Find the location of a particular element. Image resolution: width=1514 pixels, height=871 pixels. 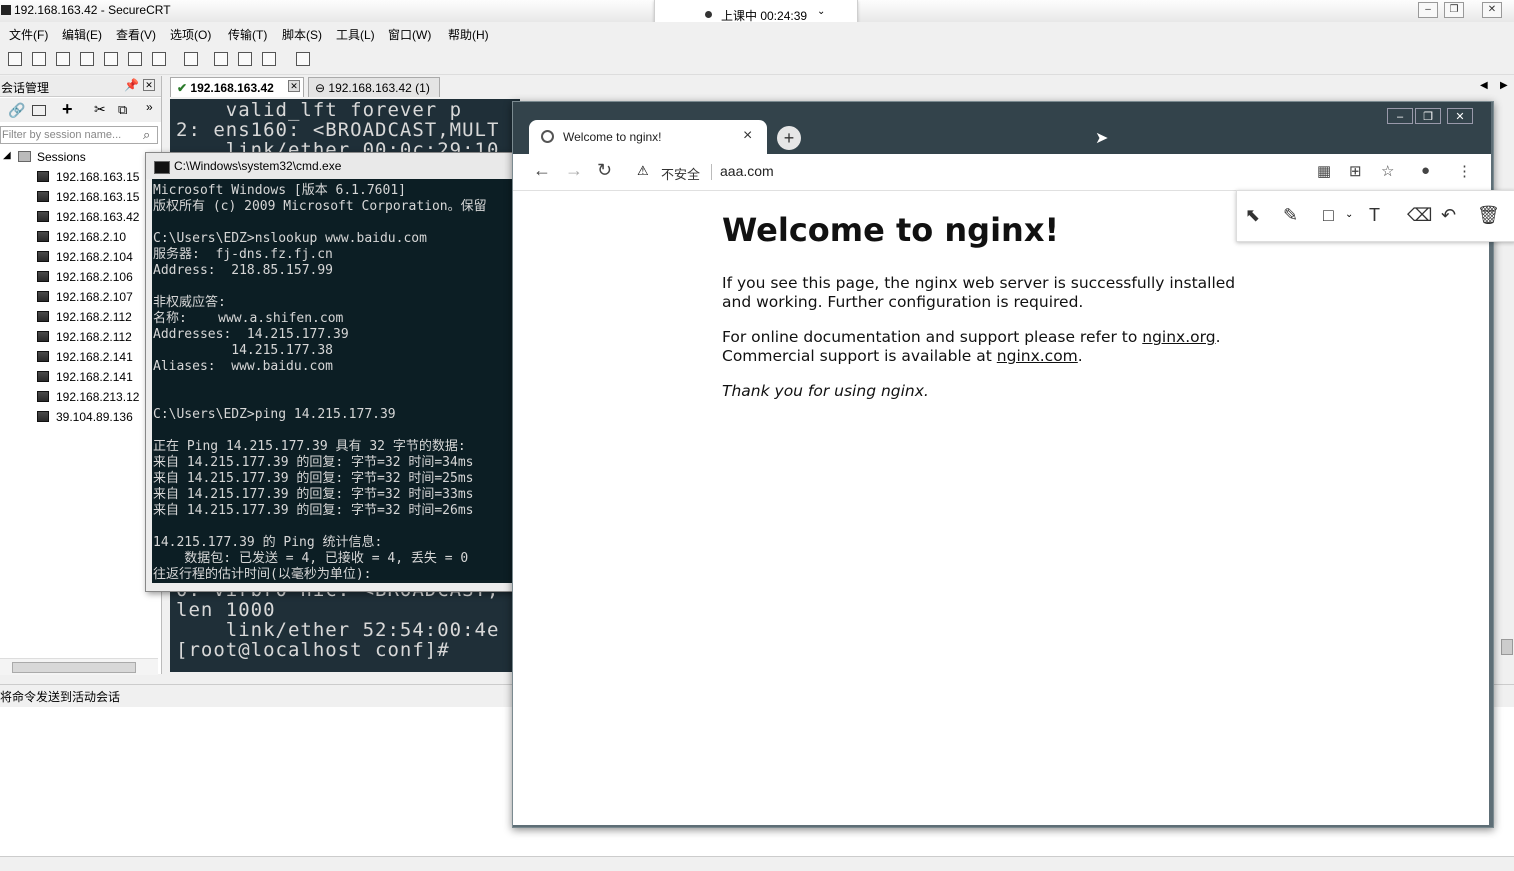

browser-close-button: ✕ is located at coordinates (1460, 116).